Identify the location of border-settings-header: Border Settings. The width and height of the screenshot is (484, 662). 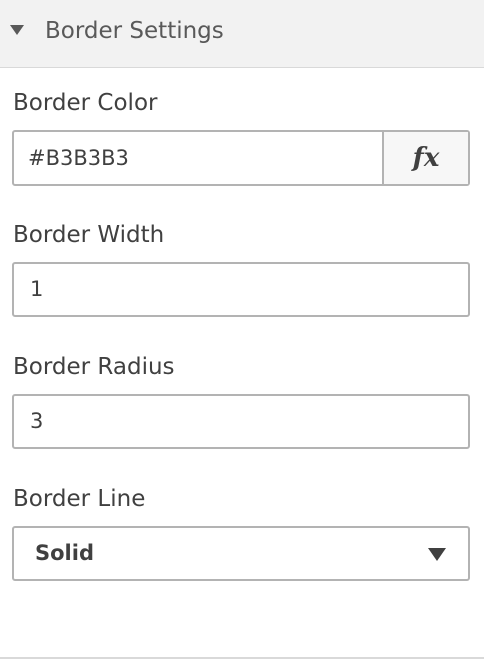
(242, 34).